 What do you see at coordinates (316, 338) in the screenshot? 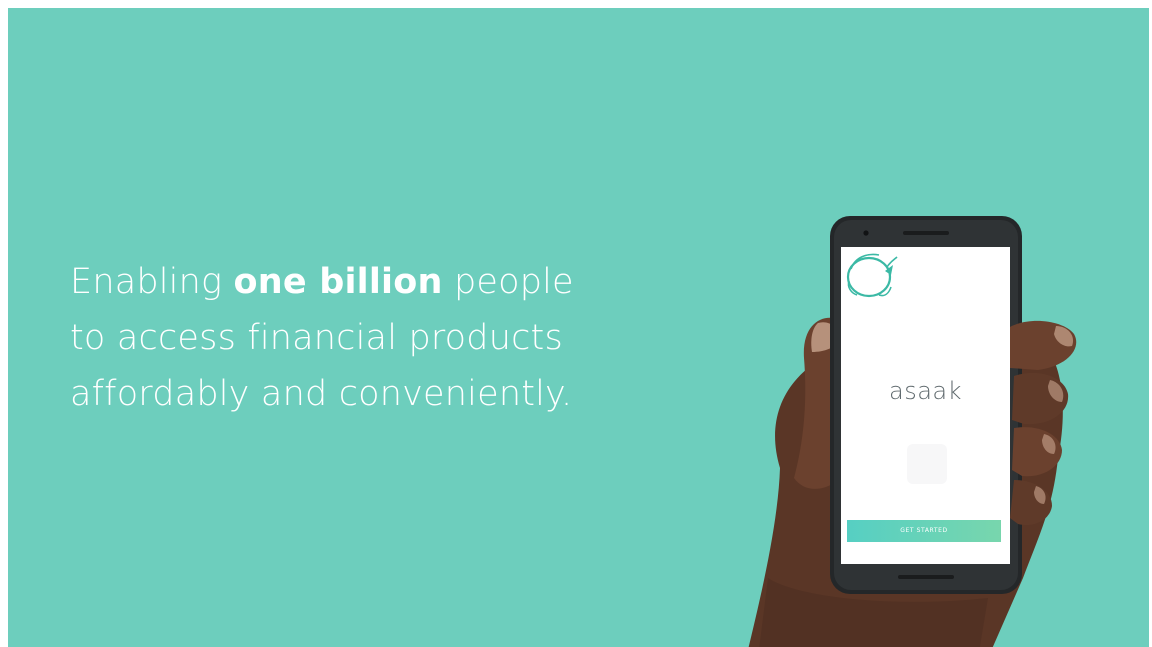
I see `headline-line-2: to access financial products` at bounding box center [316, 338].